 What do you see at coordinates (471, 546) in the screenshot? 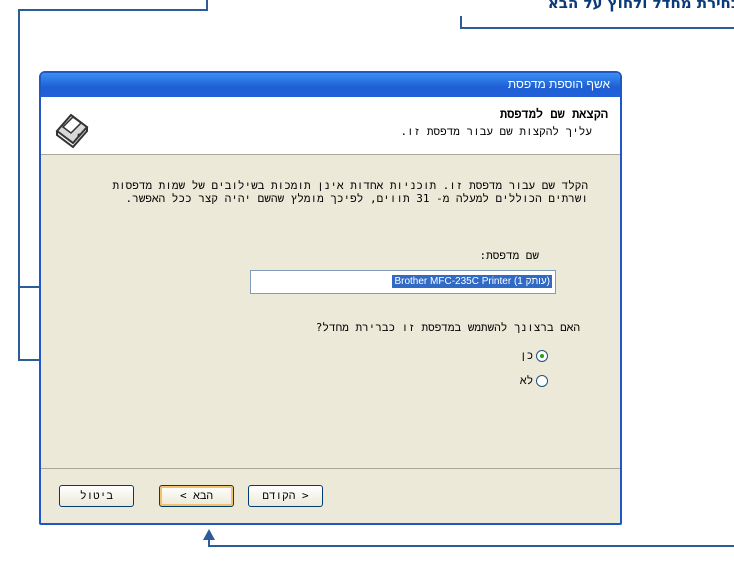
I see `callout-line-bottom-h` at bounding box center [471, 546].